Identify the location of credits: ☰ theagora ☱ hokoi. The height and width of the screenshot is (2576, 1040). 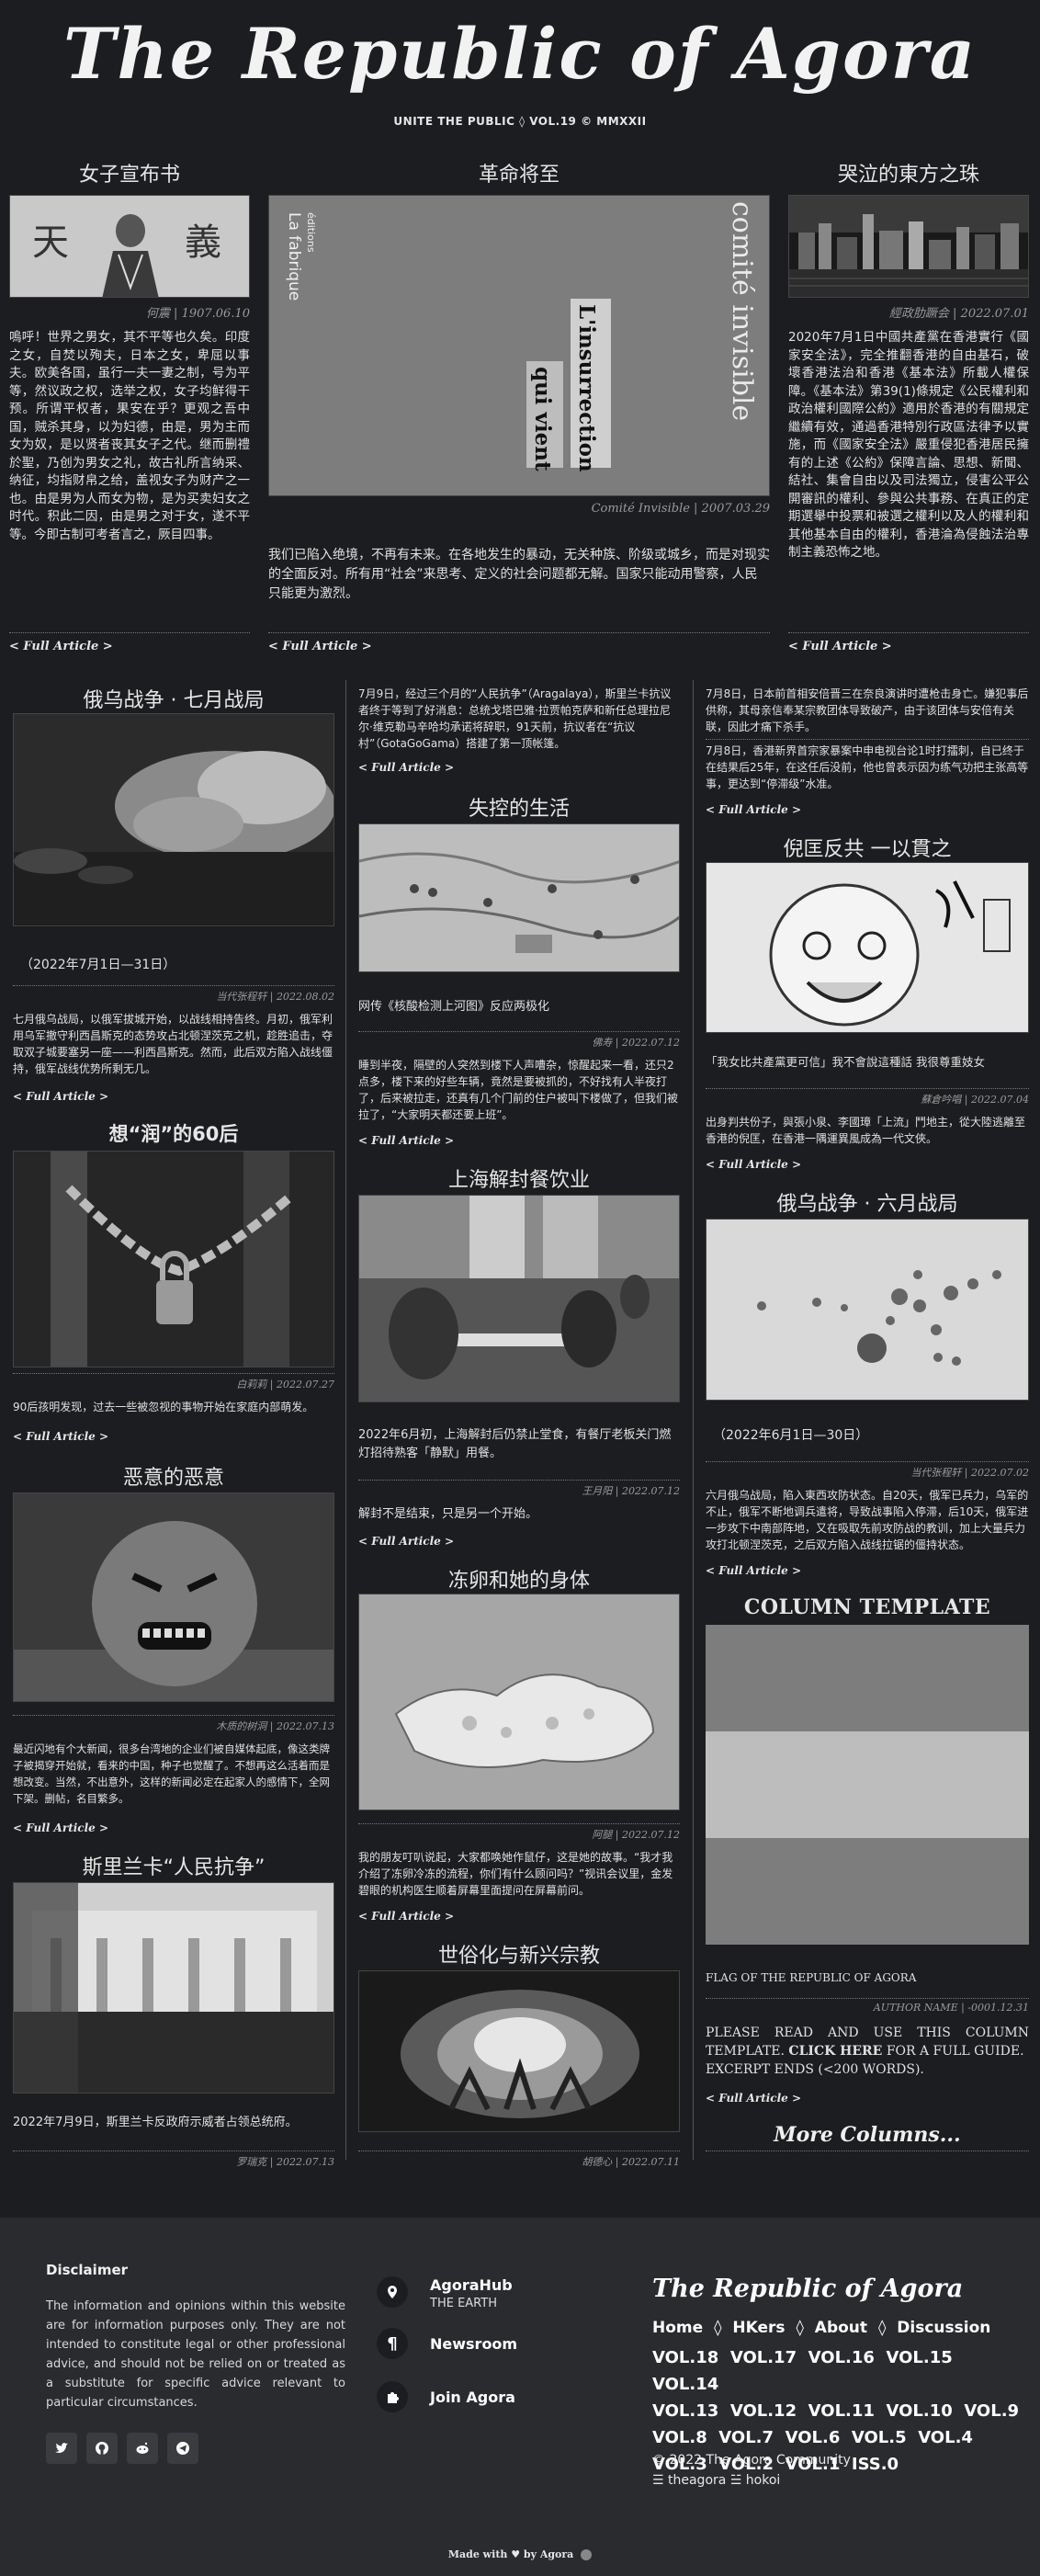
(716, 2480).